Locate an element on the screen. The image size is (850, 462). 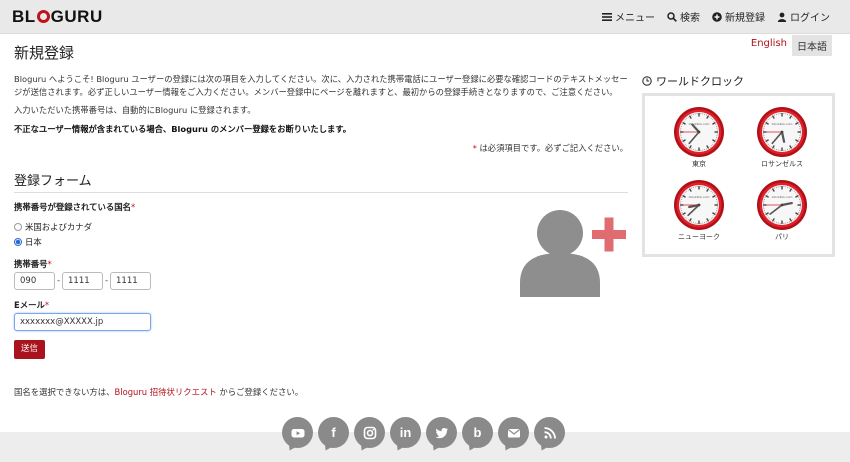
world-clock-item: Clocklink.com 東京 is located at coordinates (699, 137).